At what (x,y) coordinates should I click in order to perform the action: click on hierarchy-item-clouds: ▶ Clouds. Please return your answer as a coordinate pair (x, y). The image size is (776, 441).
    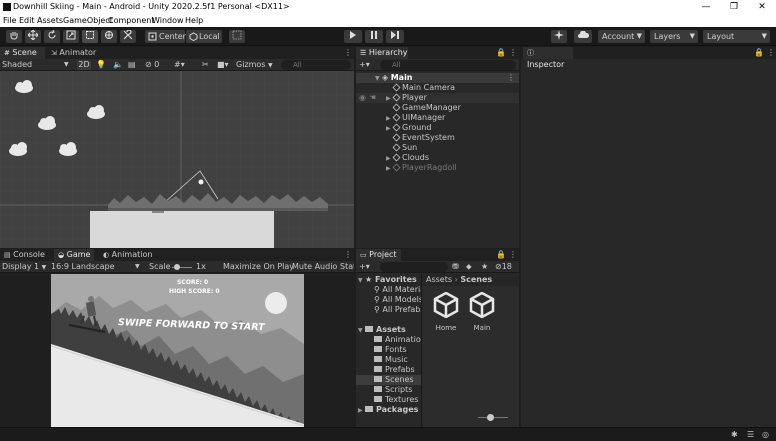
    Looking at the image, I should click on (437, 158).